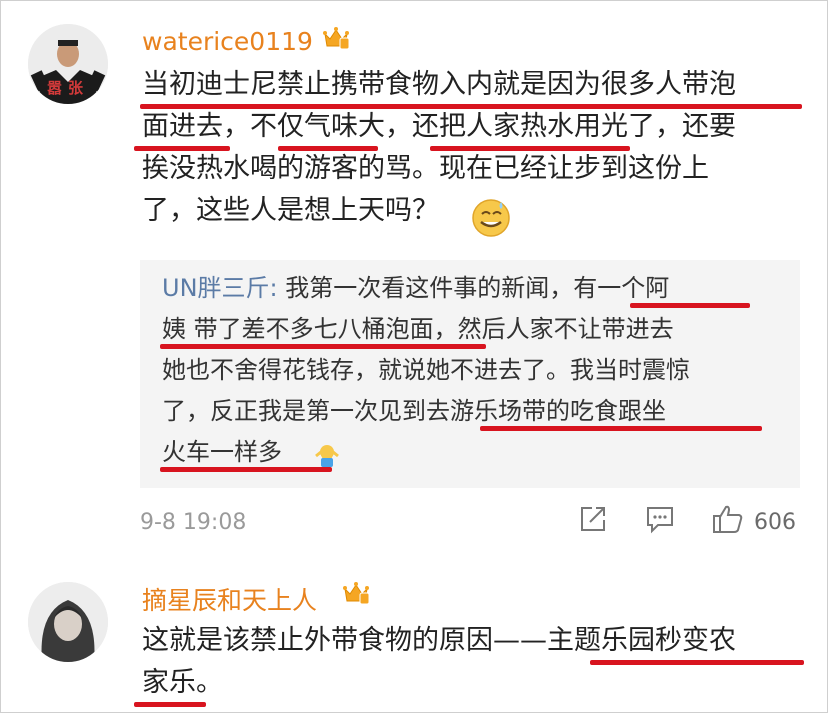 The image size is (828, 713). Describe the element at coordinates (290, 210) in the screenshot. I see `comment-line: 了，这些人是想上天吗？` at that location.